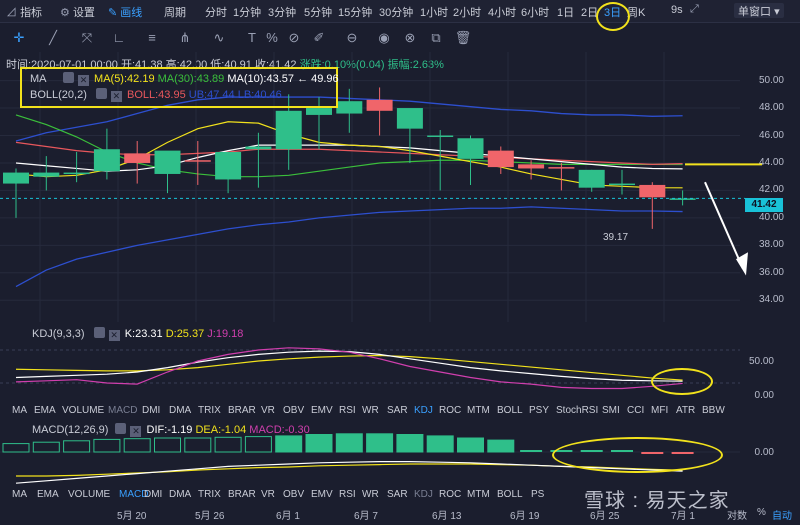  I want to click on percent-scale-toggle: %, so click(761, 512).